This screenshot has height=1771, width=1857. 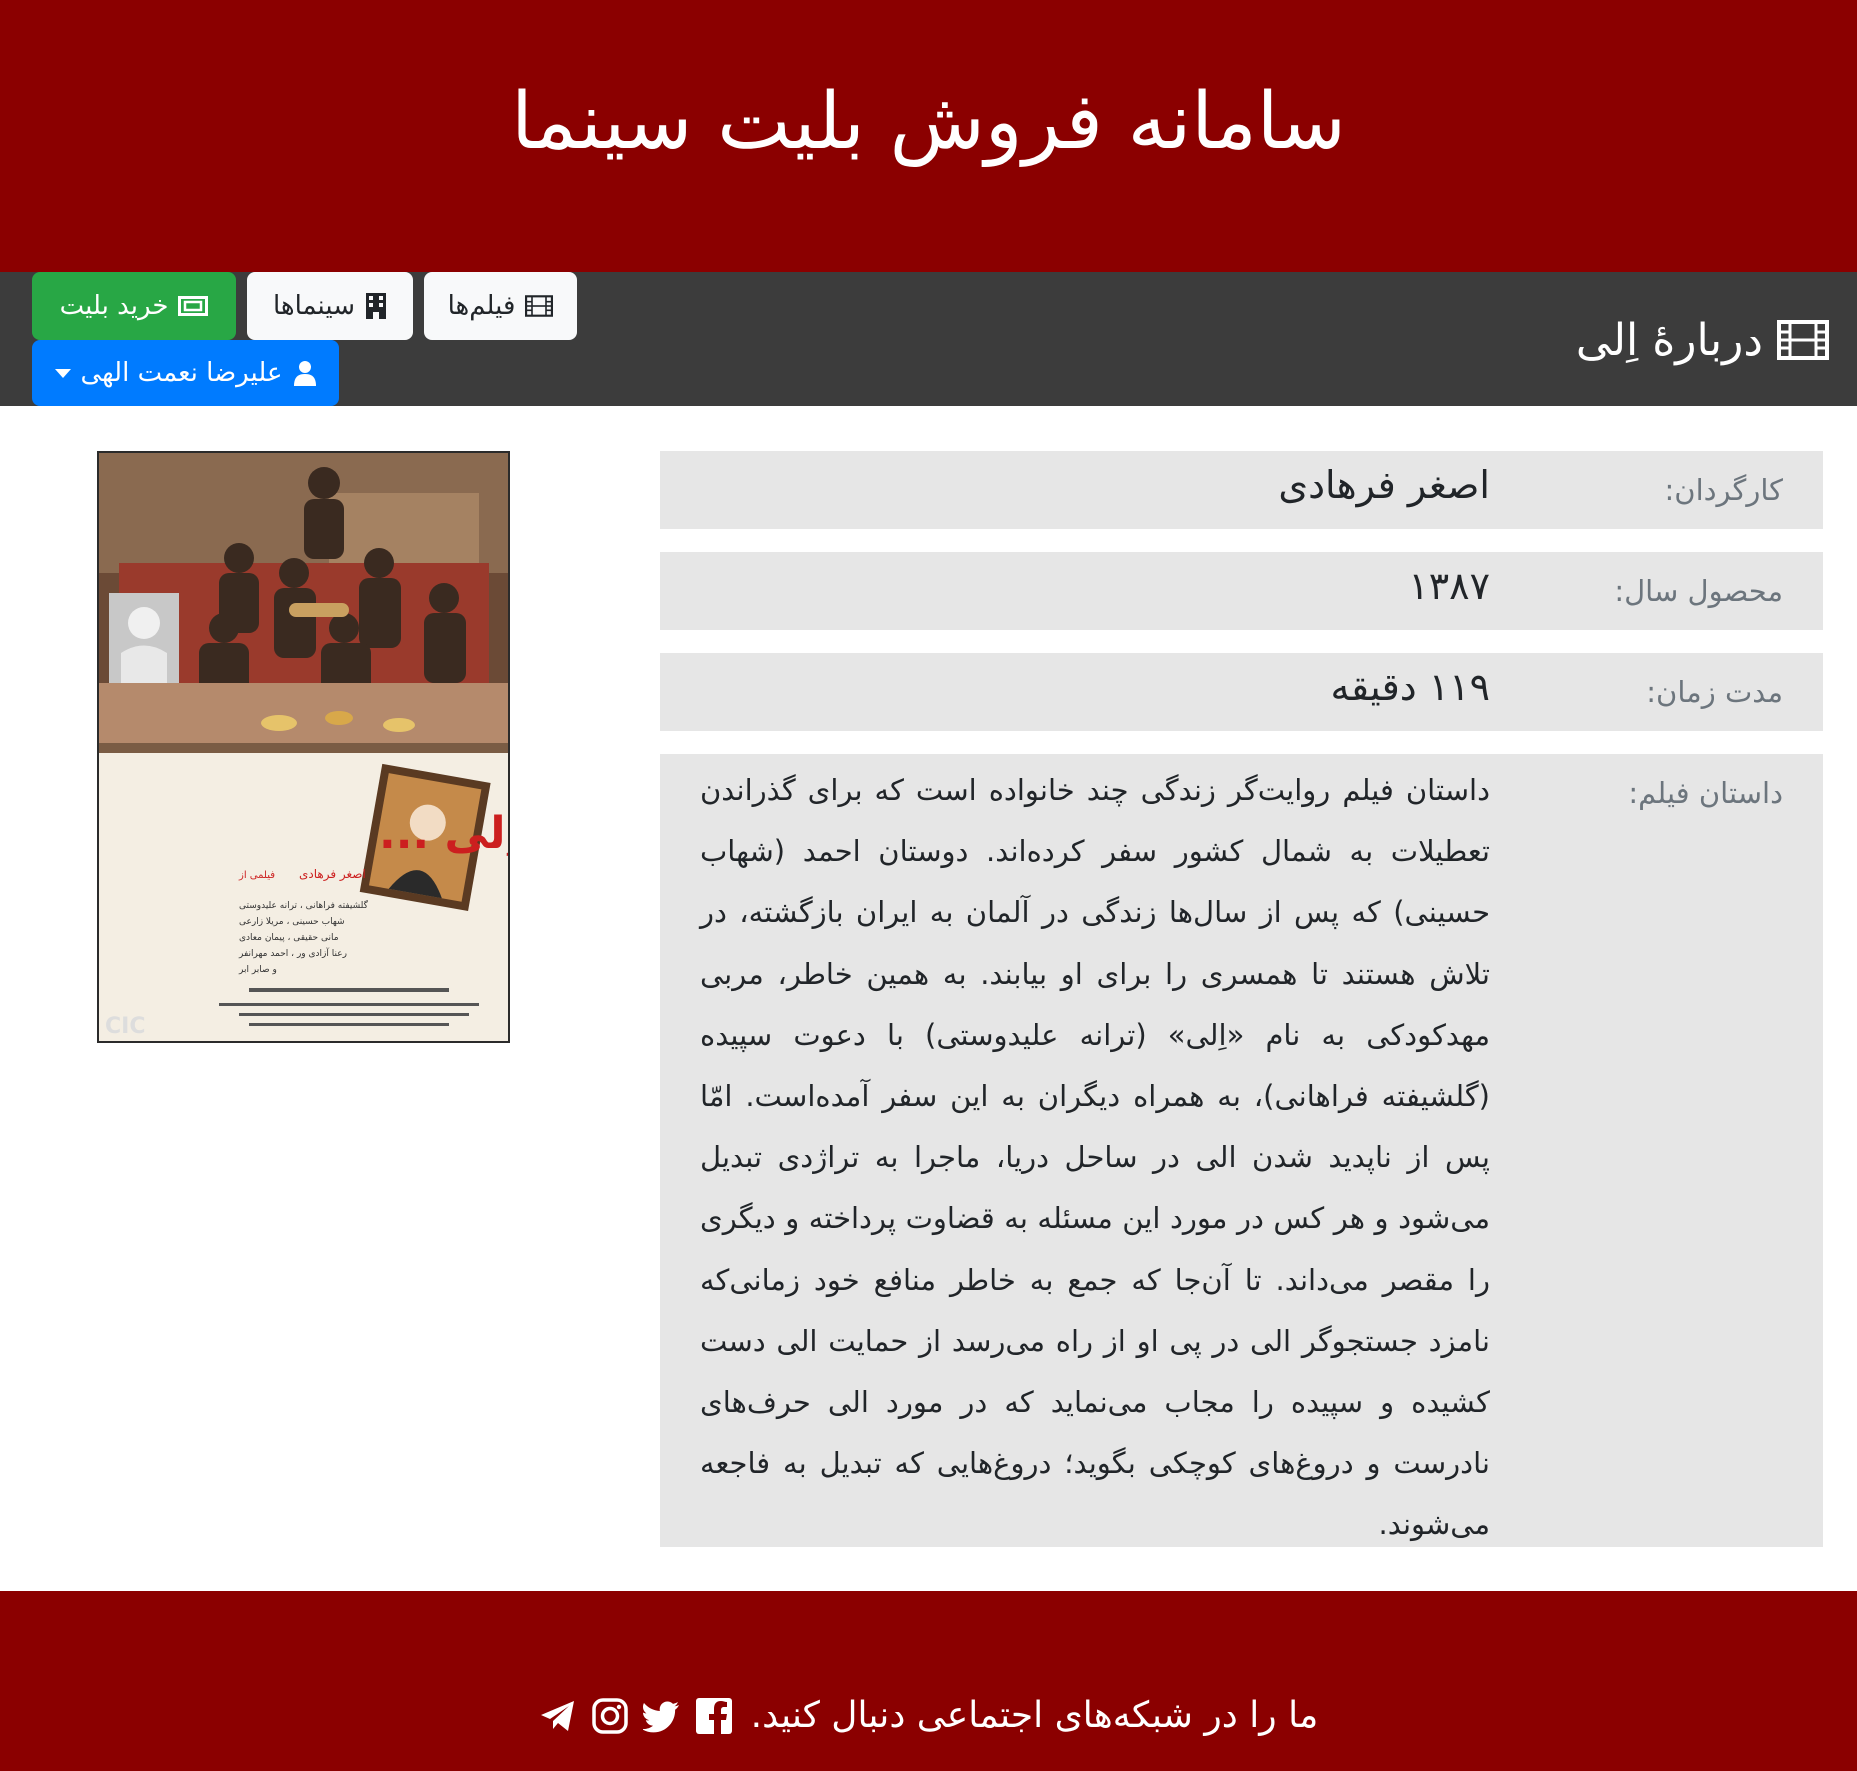 I want to click on poster-cast-line: و صابر ابر, so click(x=257, y=970).